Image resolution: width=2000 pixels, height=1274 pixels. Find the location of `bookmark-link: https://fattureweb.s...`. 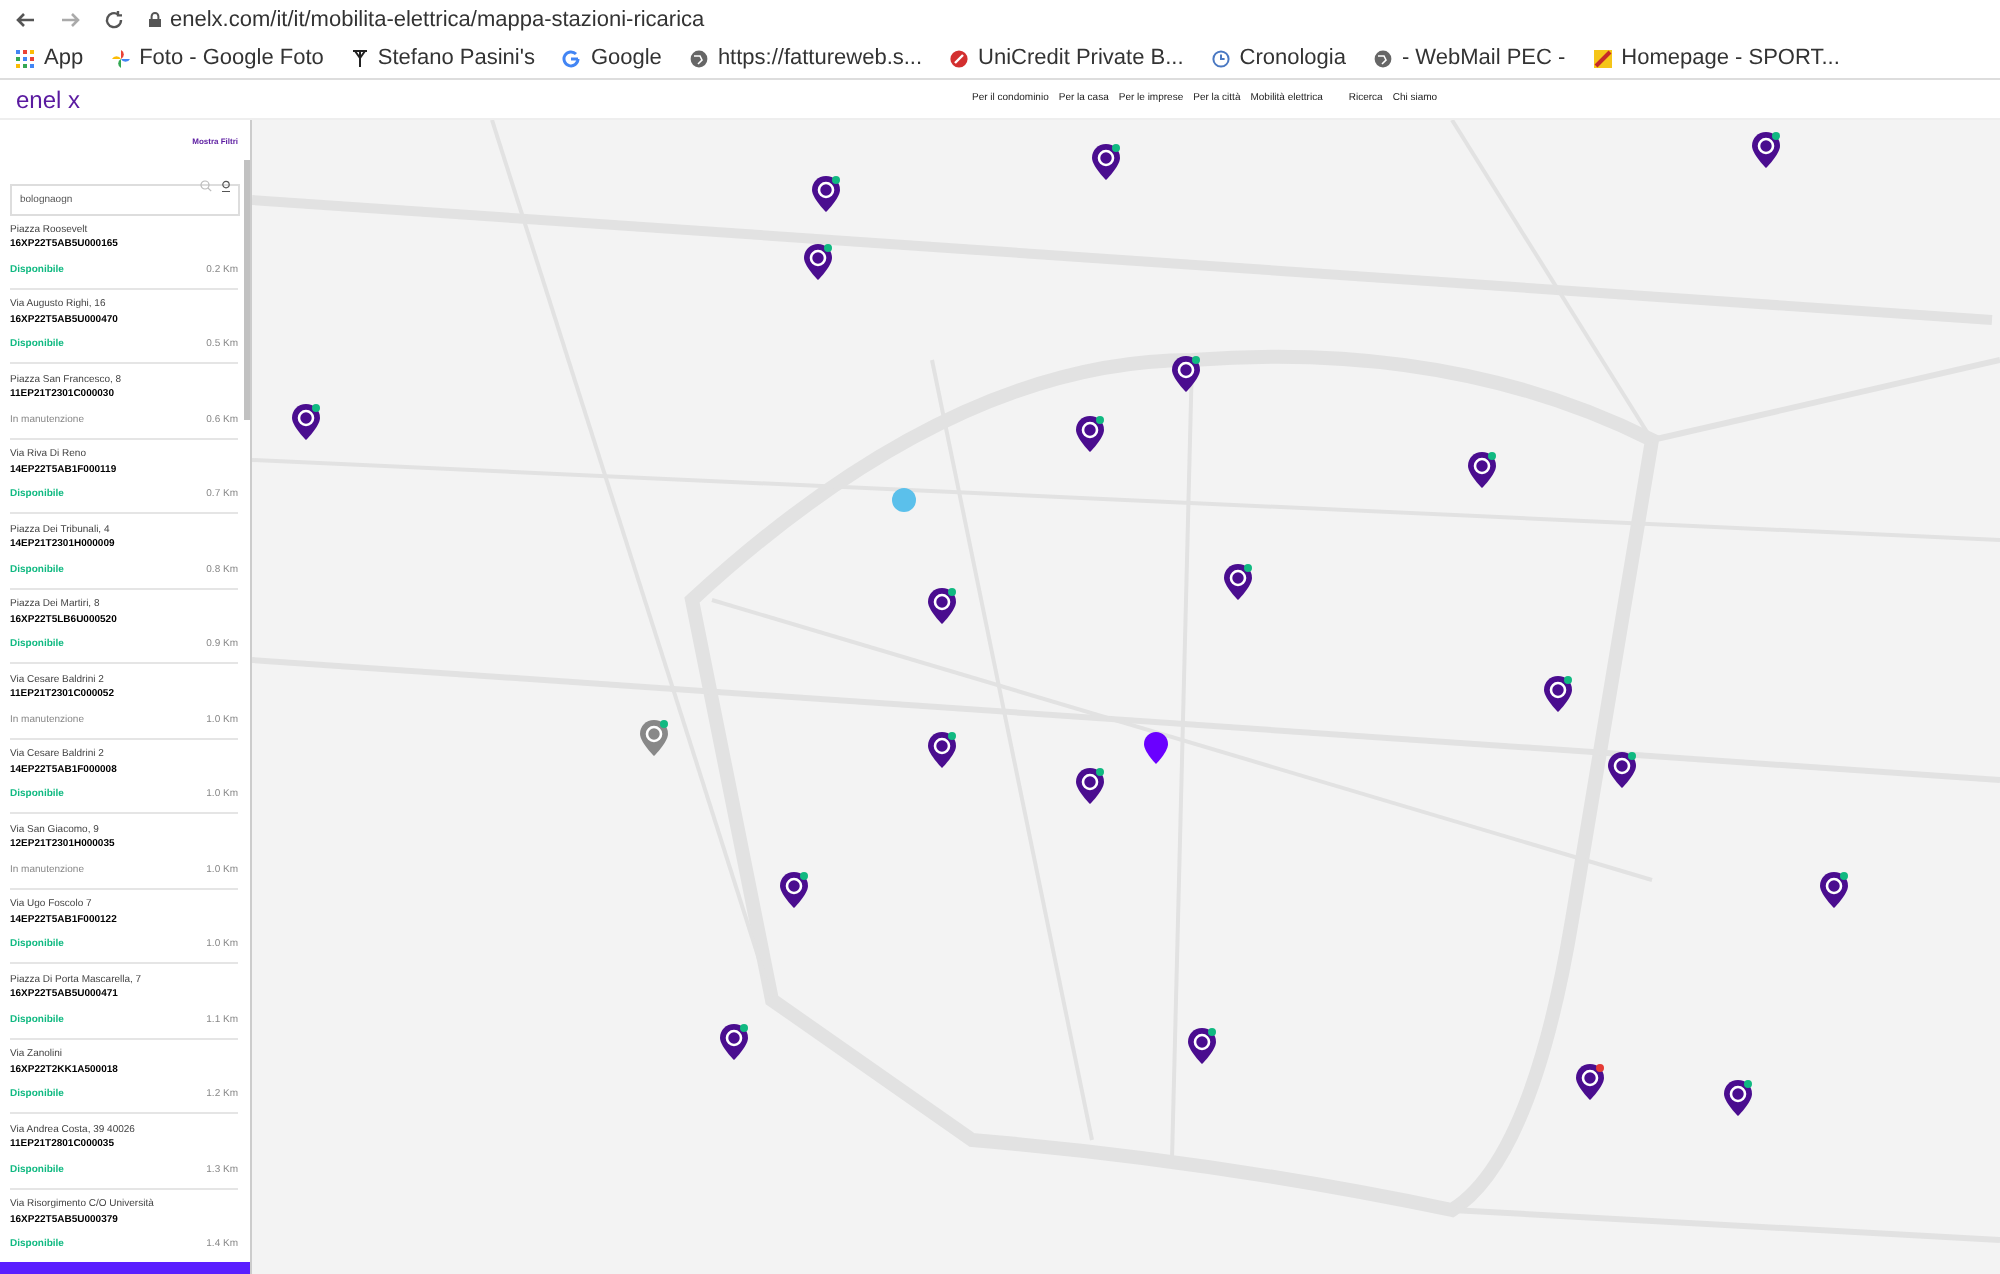

bookmark-link: https://fattureweb.s... is located at coordinates (820, 59).